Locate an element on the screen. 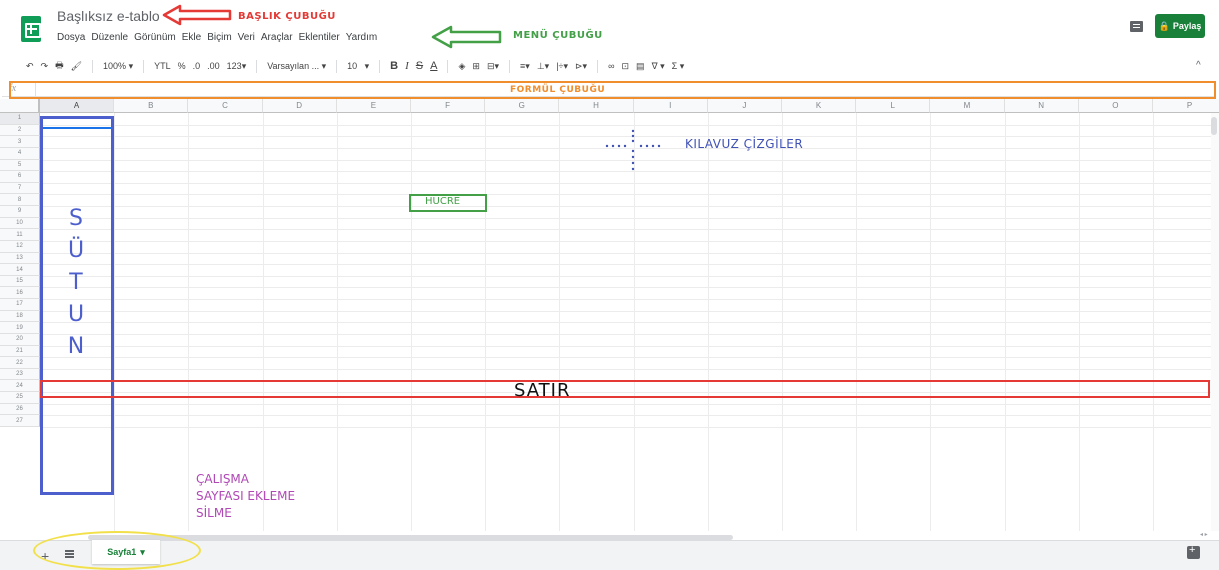 This screenshot has width=1219, height=570. row-header: 22 is located at coordinates (20, 363).